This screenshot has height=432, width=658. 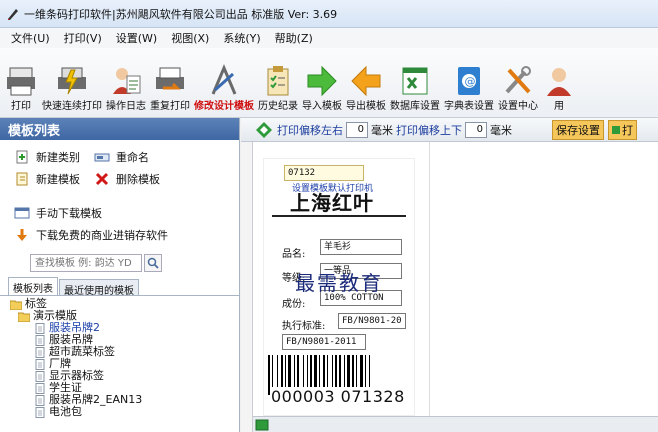 What do you see at coordinates (241, 38) in the screenshot?
I see `menu-item: 系统(Y)` at bounding box center [241, 38].